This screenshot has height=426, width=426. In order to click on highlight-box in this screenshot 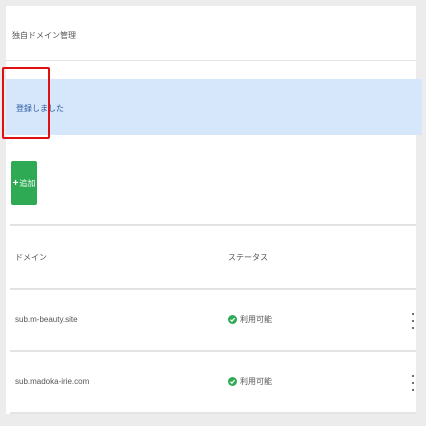, I will do `click(26, 103)`.